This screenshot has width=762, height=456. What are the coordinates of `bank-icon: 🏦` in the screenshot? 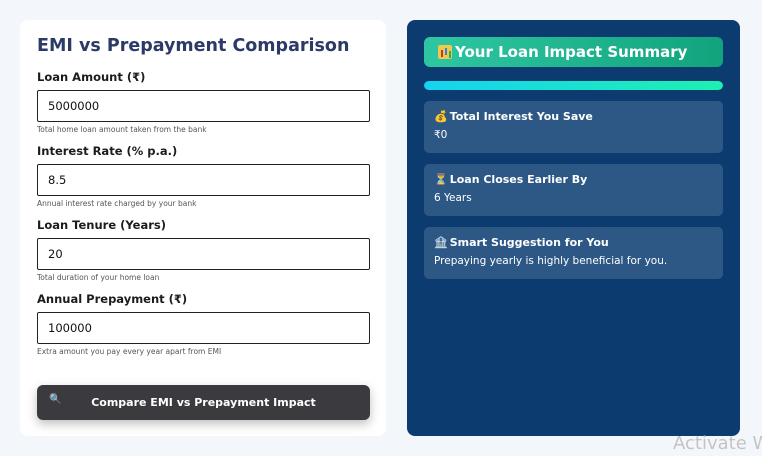 It's located at (441, 242).